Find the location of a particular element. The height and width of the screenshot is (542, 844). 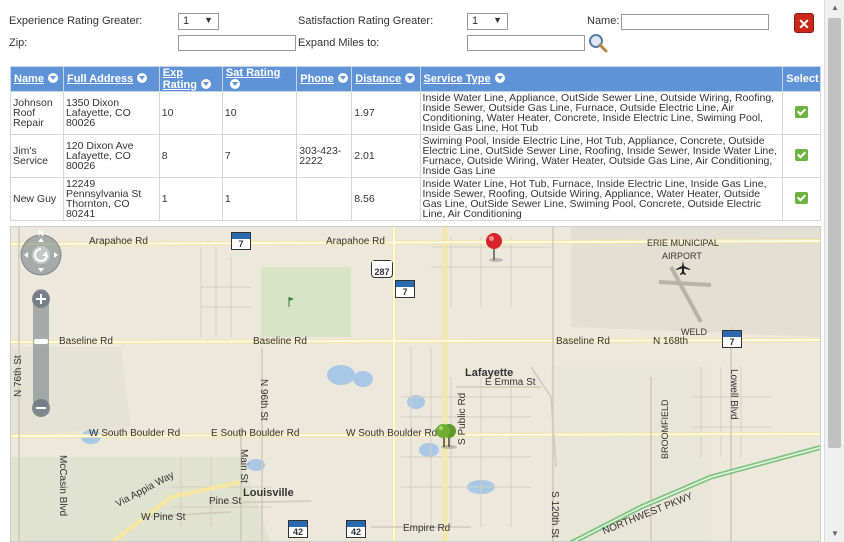

expand-miles-input is located at coordinates (526, 43).